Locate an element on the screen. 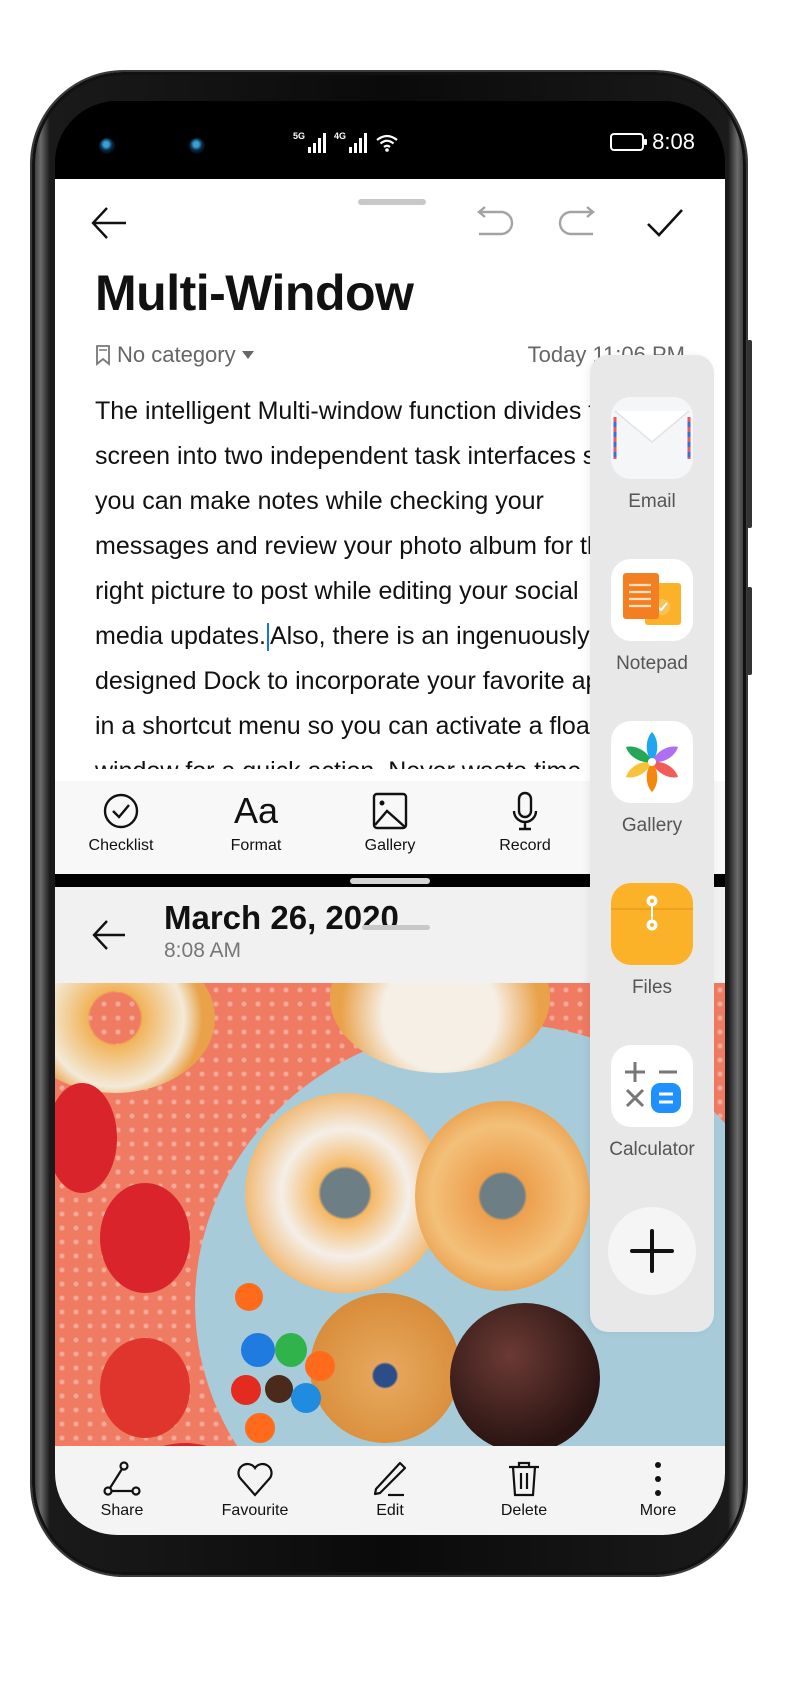 This screenshot has width=800, height=1700. dock-app-notepad: Notepad is located at coordinates (652, 617).